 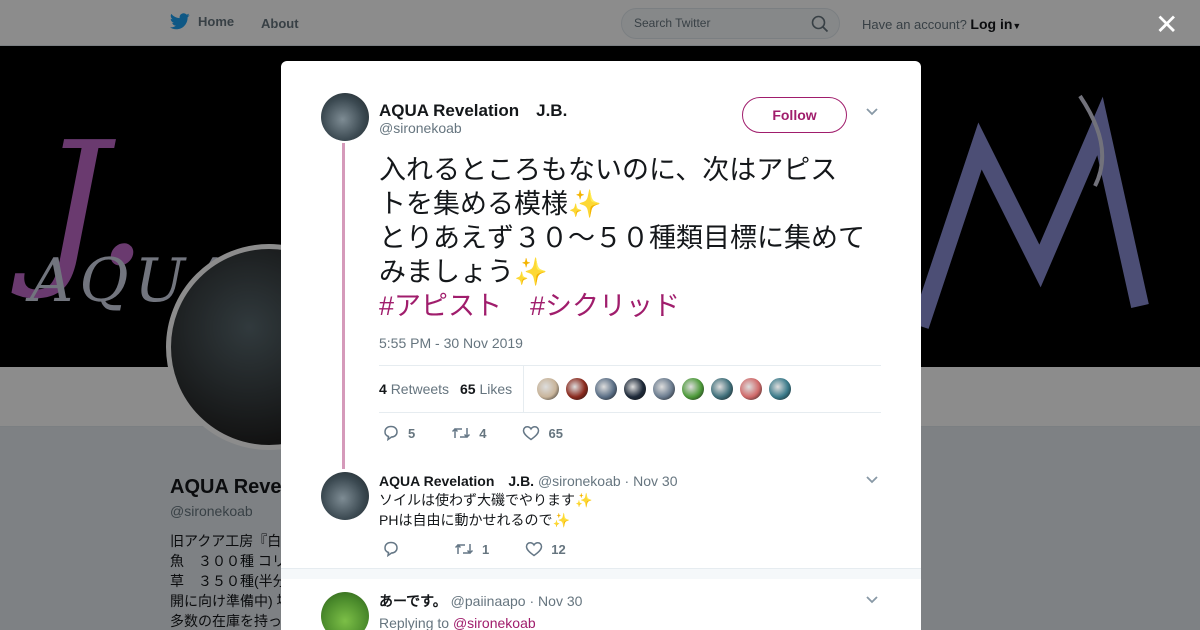 What do you see at coordinates (542, 433) in the screenshot?
I see `like-action: 65` at bounding box center [542, 433].